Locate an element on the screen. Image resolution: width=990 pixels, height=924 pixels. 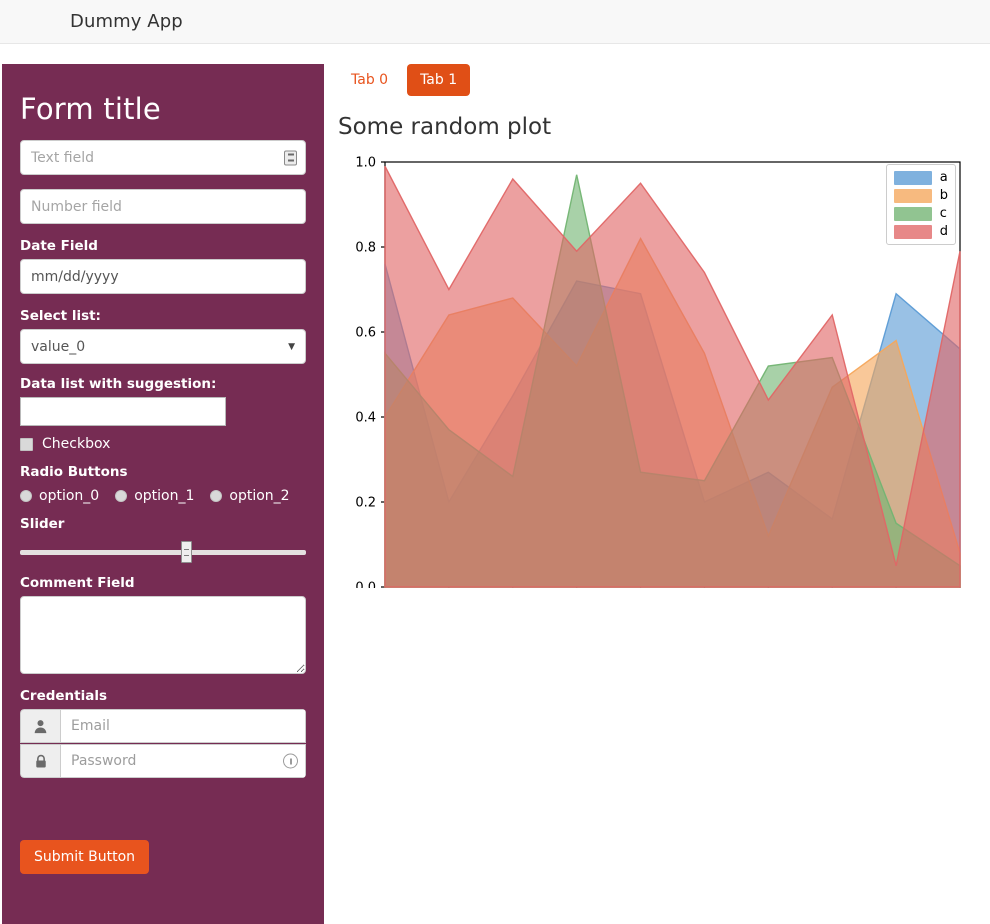
email-row is located at coordinates (163, 726).